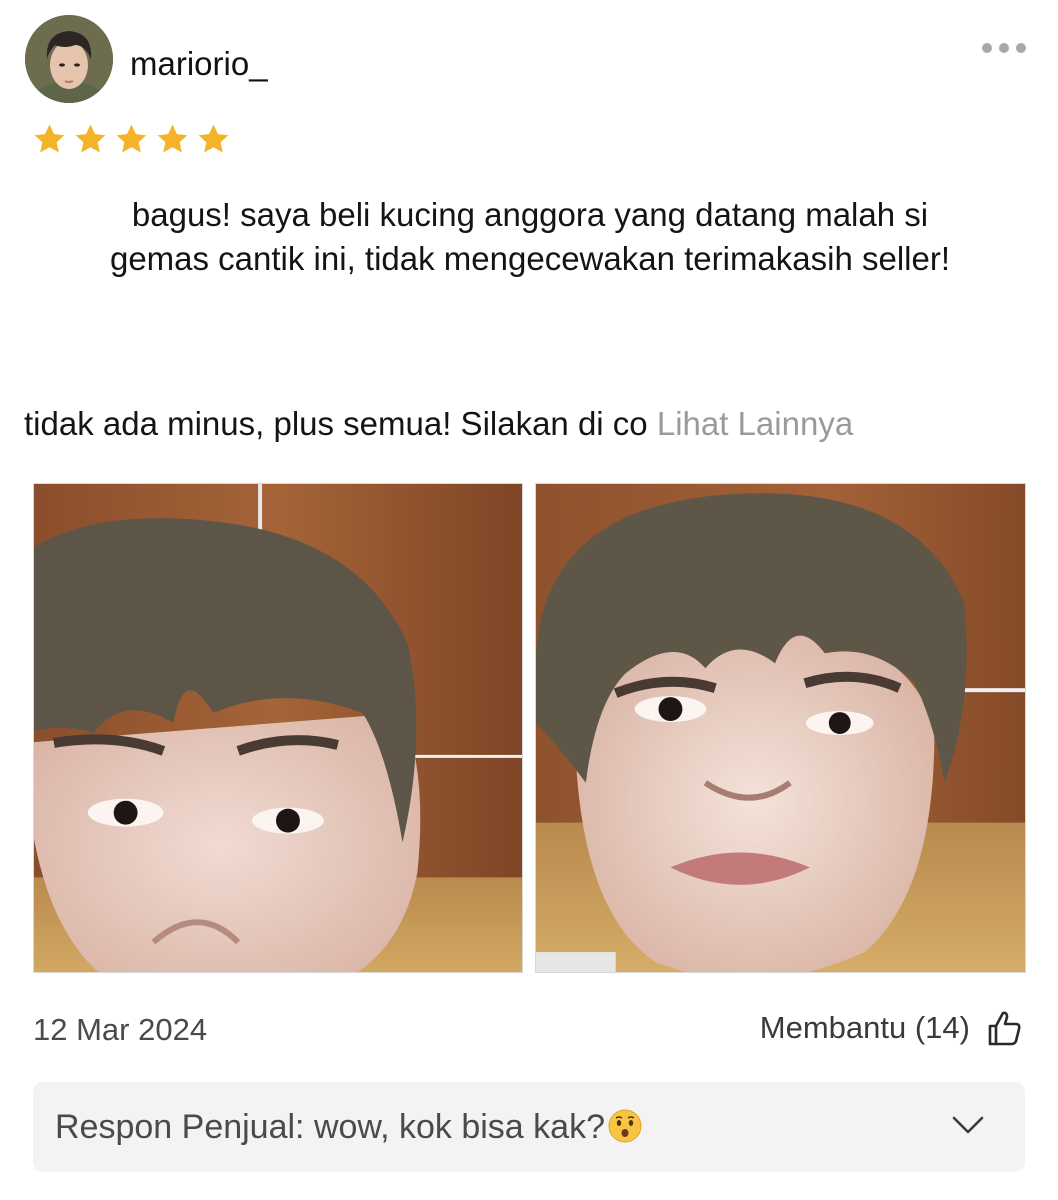 The width and height of the screenshot is (1058, 1200). I want to click on helpful-label: Membantu (14), so click(864, 1027).